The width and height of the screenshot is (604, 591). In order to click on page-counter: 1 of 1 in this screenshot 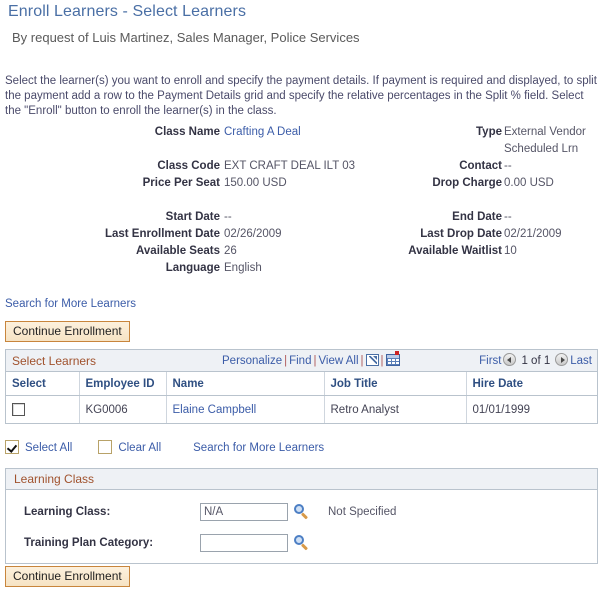, I will do `click(536, 361)`.